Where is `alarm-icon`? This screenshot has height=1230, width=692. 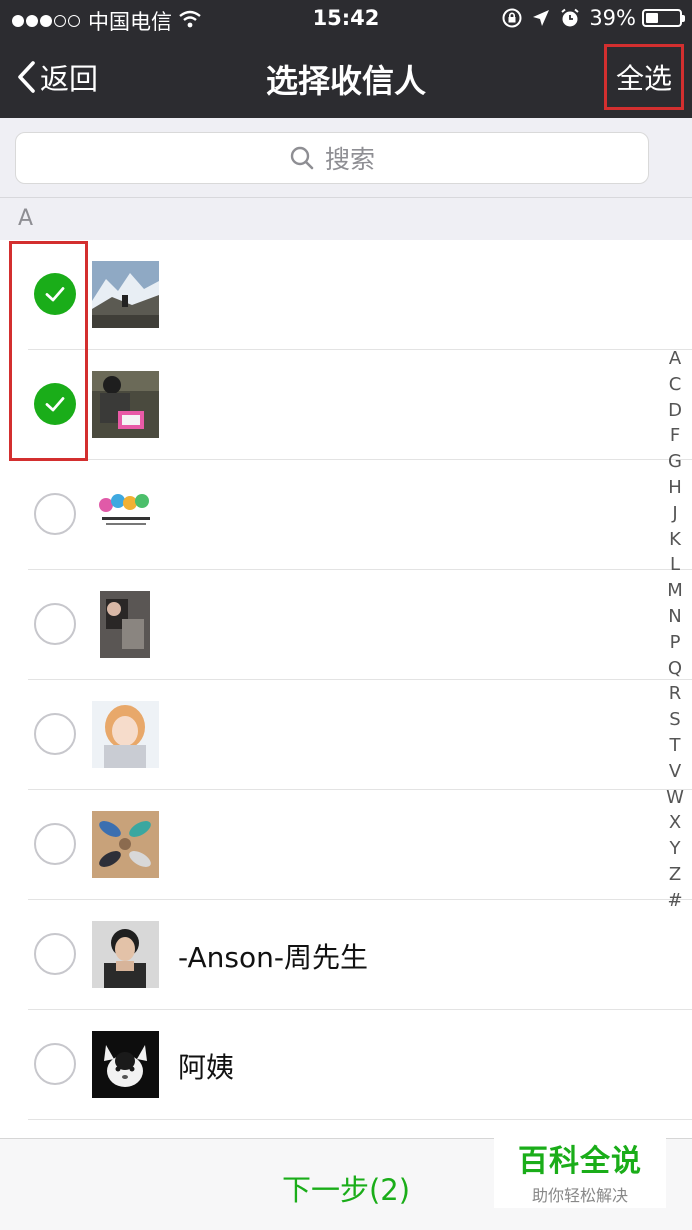 alarm-icon is located at coordinates (570, 18).